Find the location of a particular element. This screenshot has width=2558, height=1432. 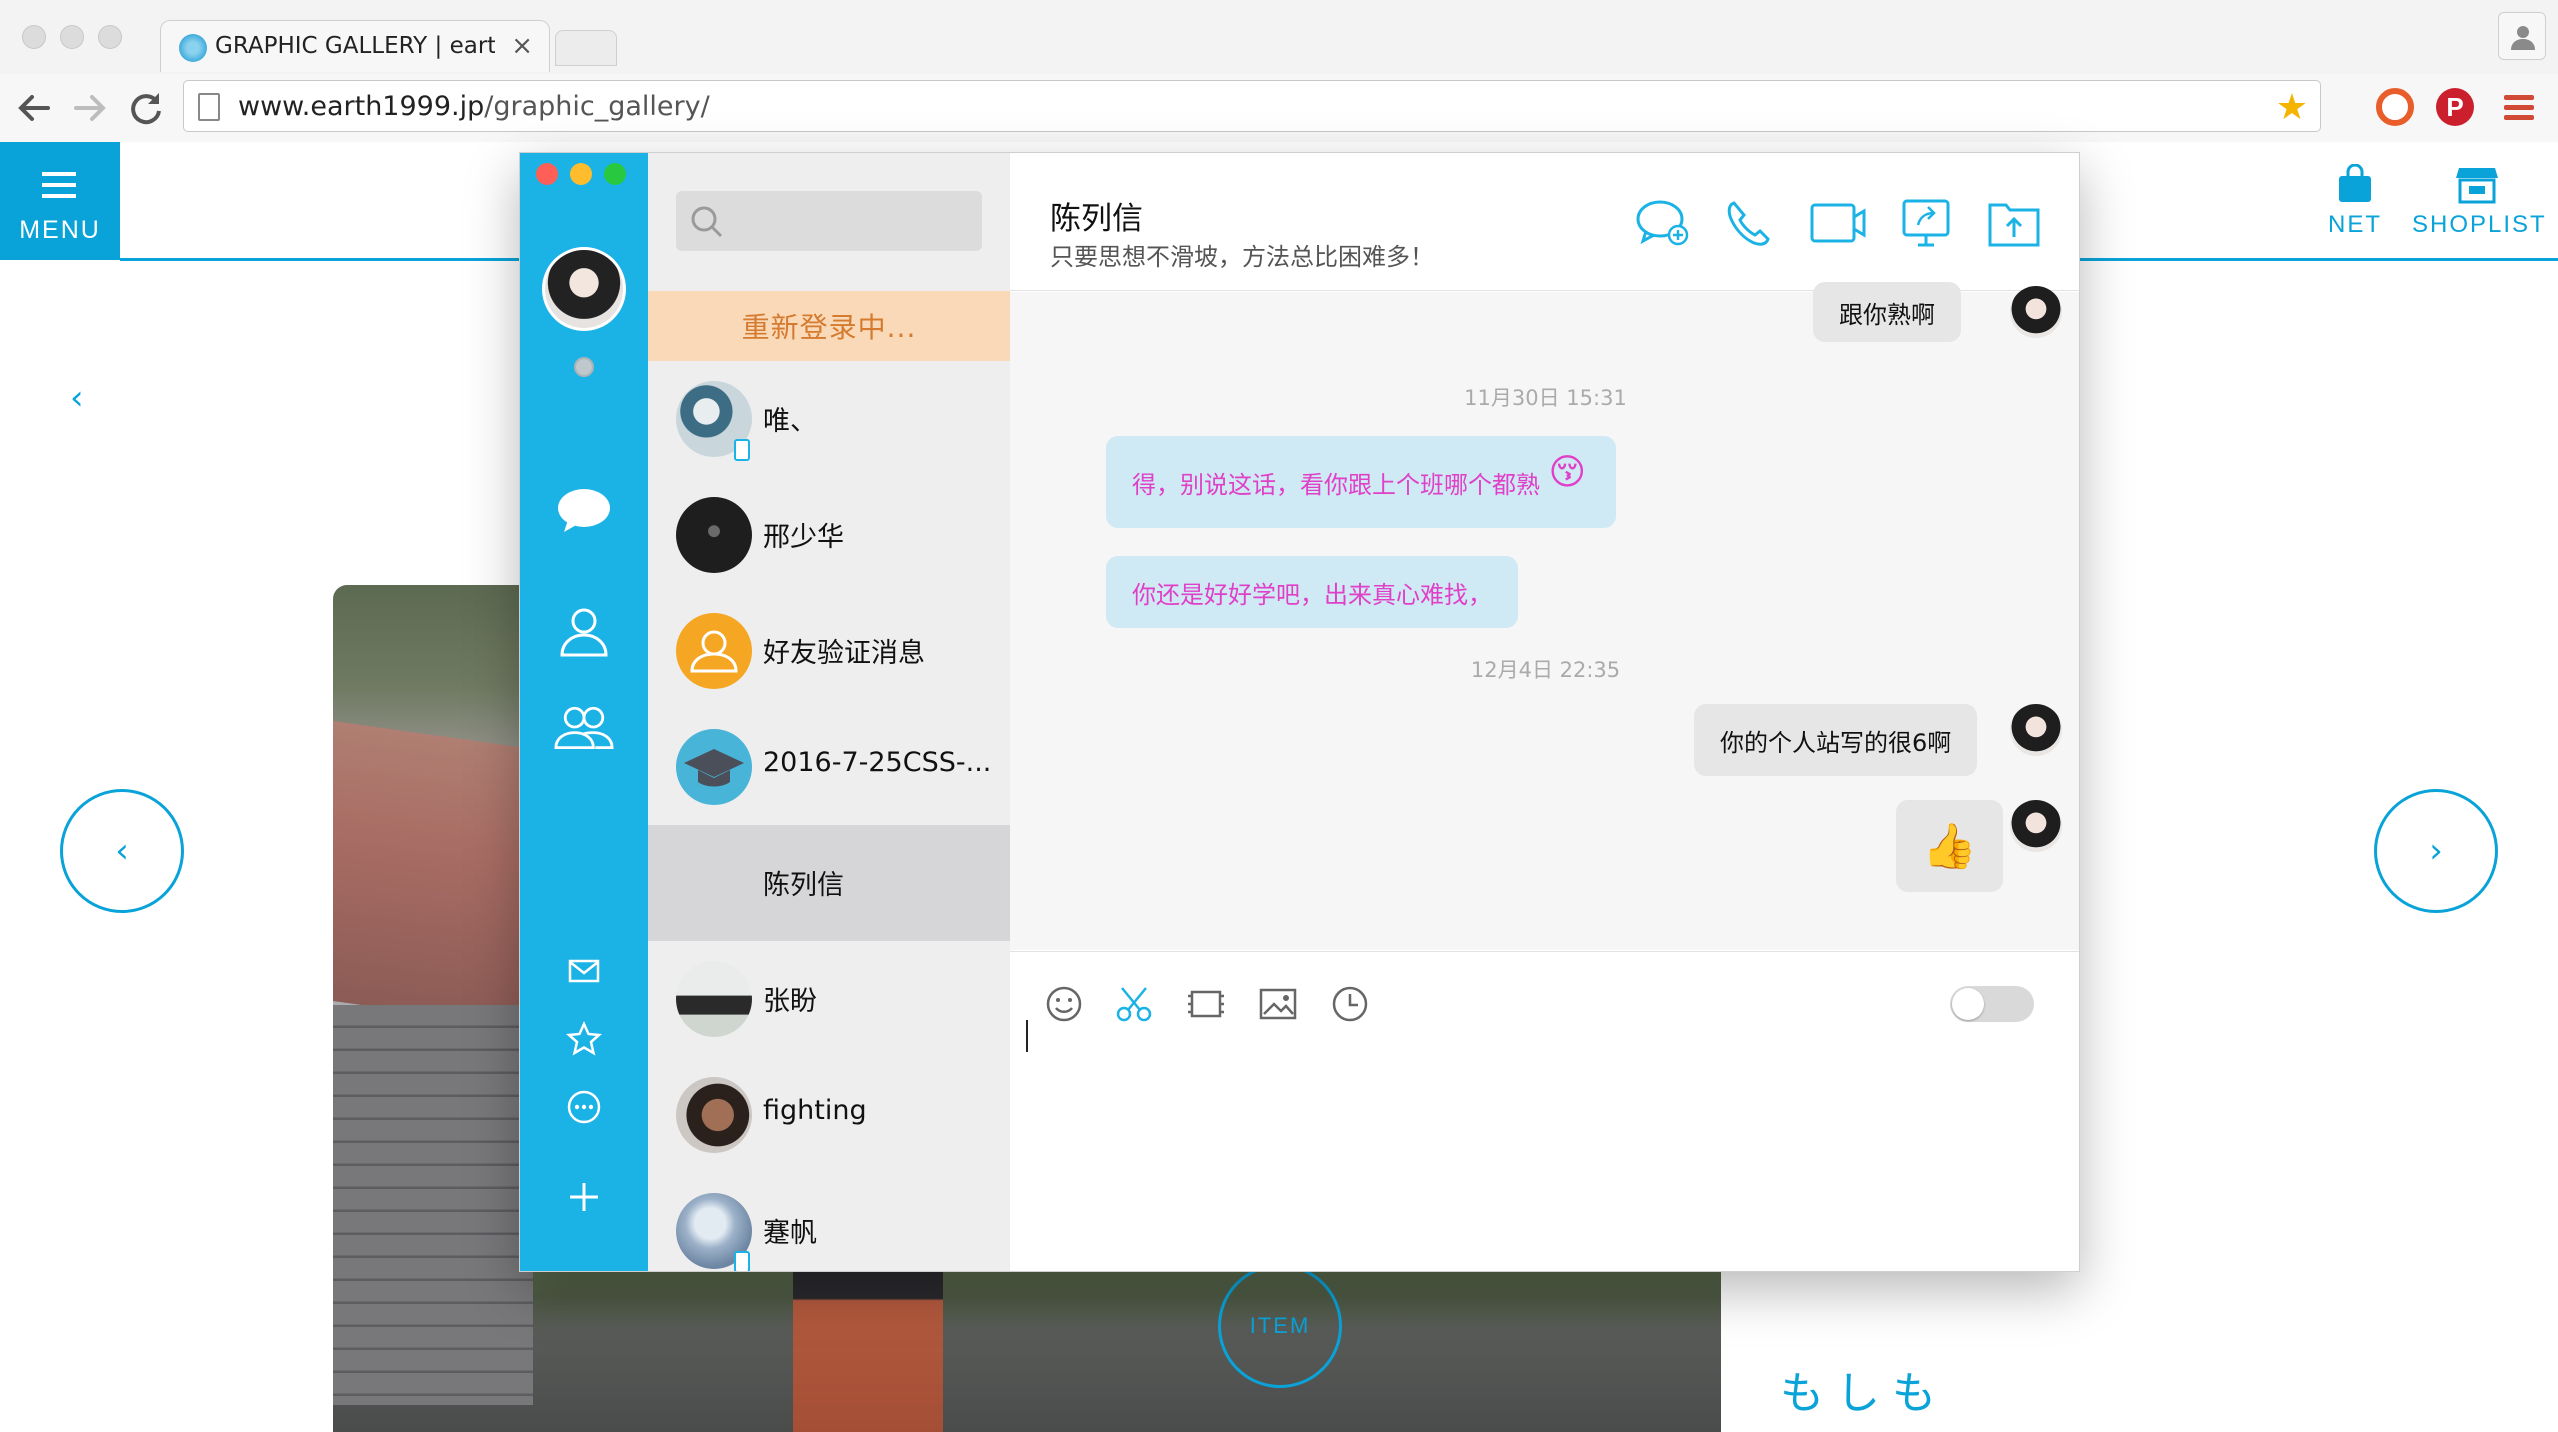

voice-mode-toggle is located at coordinates (1992, 1004).